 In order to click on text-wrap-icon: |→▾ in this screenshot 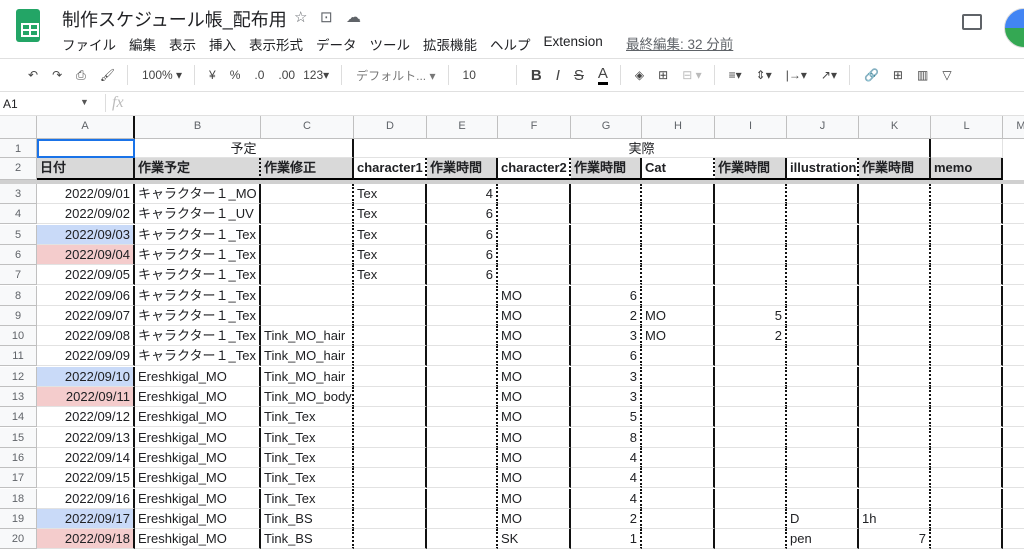, I will do `click(796, 75)`.